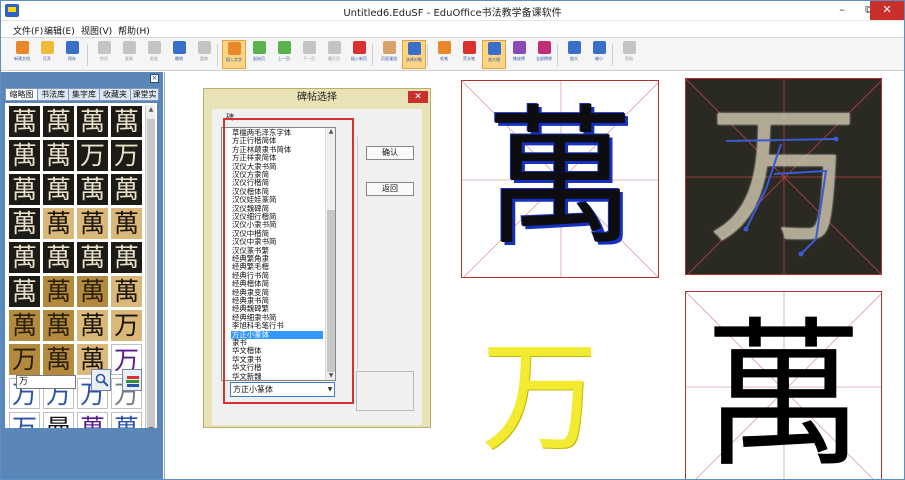 The image size is (905, 480). I want to click on toolbar-button-prev-page: 上一页, so click(284, 54).